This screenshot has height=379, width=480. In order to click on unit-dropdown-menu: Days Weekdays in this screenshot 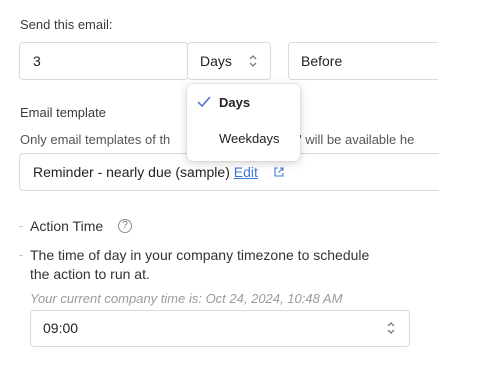, I will do `click(243, 122)`.